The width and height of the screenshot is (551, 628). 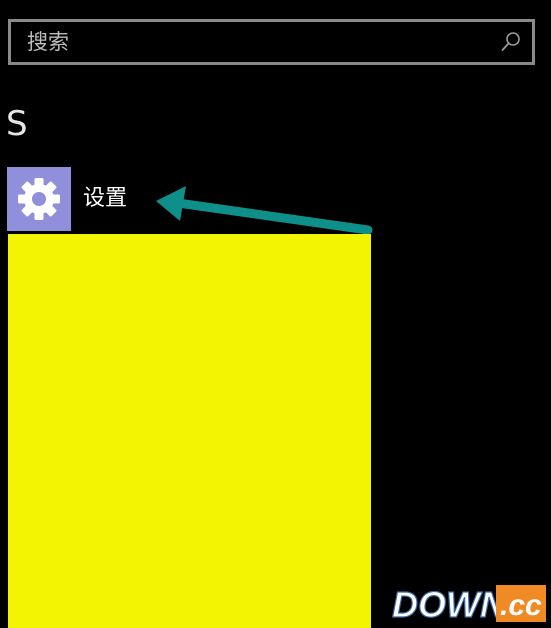 I want to click on watermark-suffix-text: .cc, so click(x=521, y=605).